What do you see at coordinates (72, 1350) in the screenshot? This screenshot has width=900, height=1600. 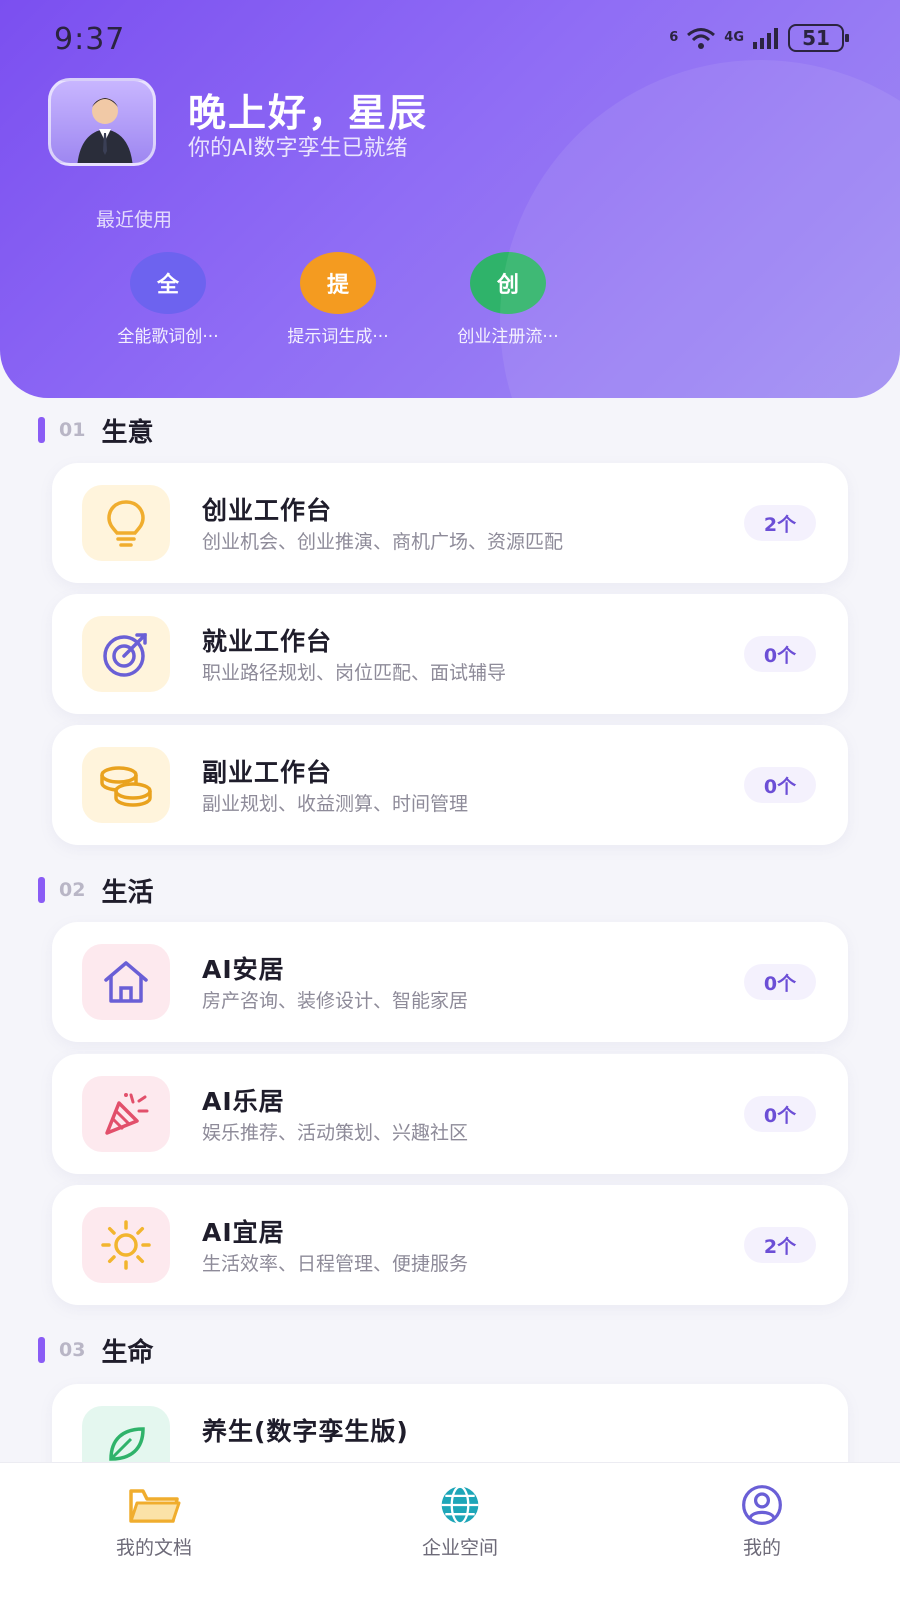 I see `section-number: 03` at bounding box center [72, 1350].